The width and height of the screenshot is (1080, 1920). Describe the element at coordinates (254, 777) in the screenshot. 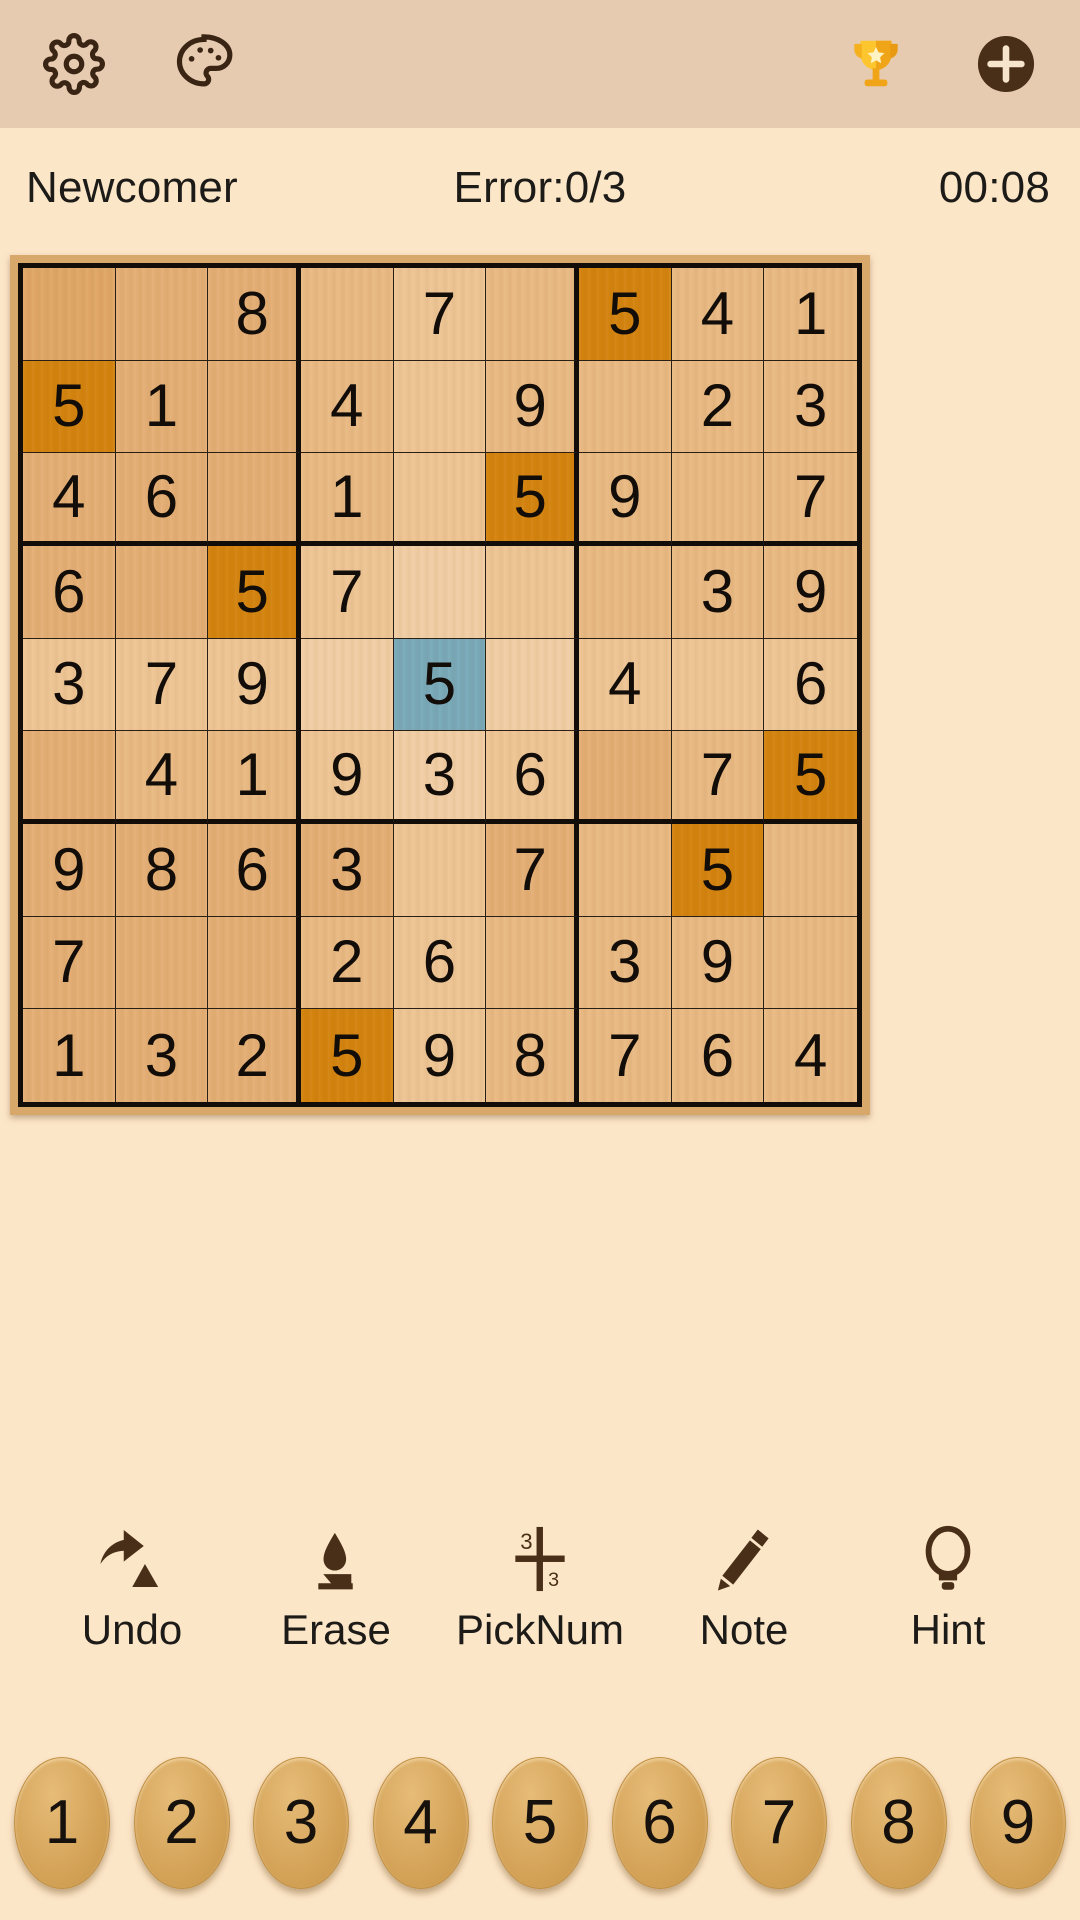

I see `sudoku-cell-r6c3: 1` at that location.